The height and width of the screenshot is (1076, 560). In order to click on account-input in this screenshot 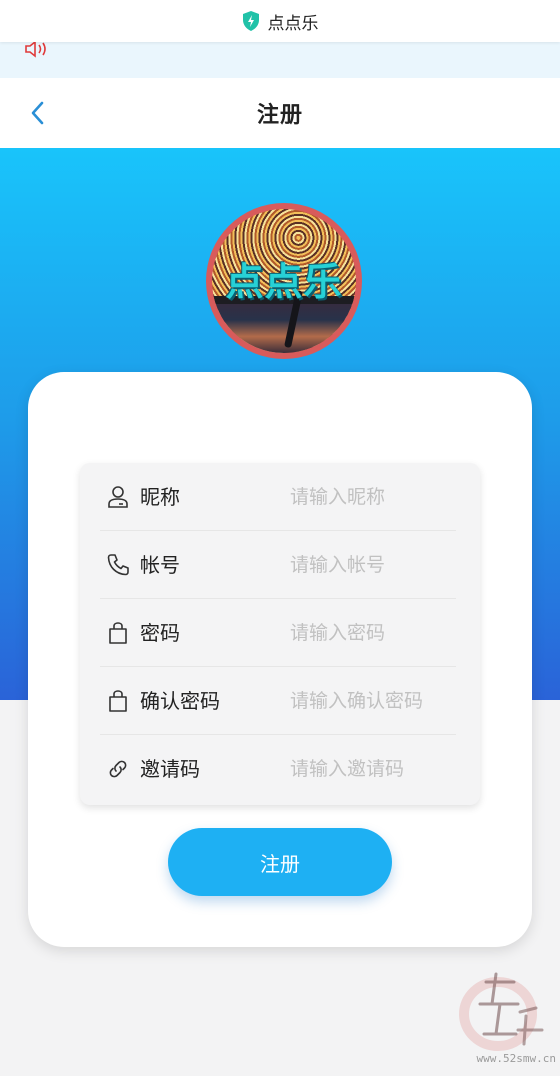, I will do `click(375, 565)`.